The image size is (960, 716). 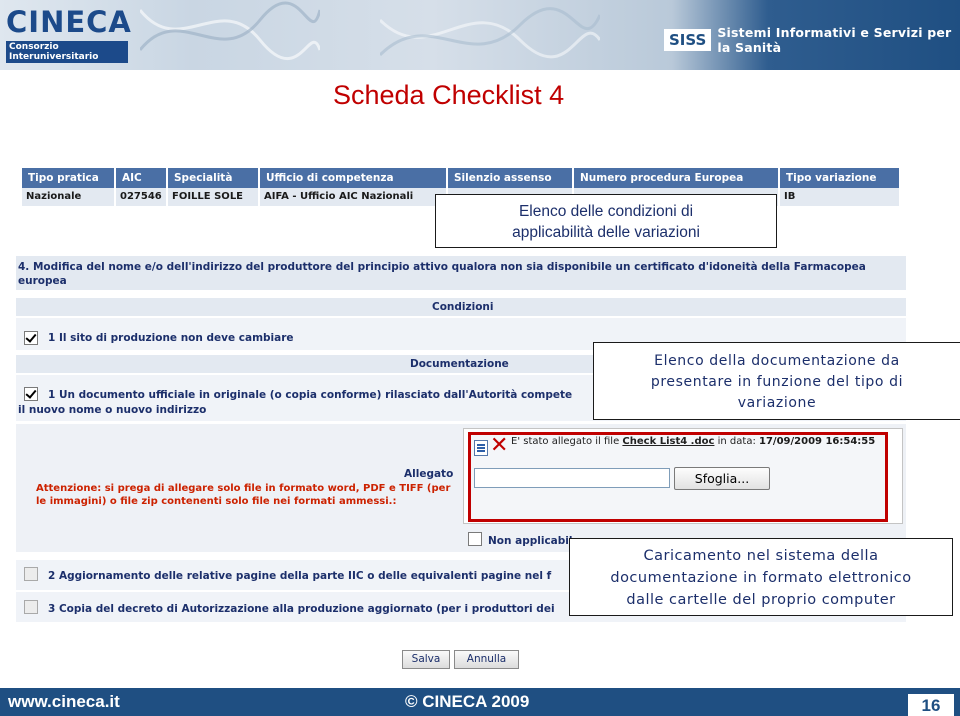 I want to click on attached-prefix: E' stato allegato il file, so click(x=565, y=441).